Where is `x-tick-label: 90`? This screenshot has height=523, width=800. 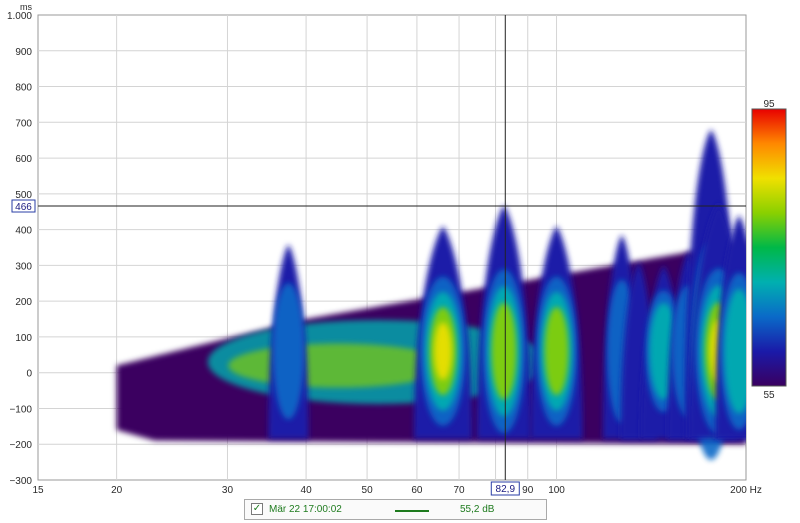
x-tick-label: 90 is located at coordinates (528, 490).